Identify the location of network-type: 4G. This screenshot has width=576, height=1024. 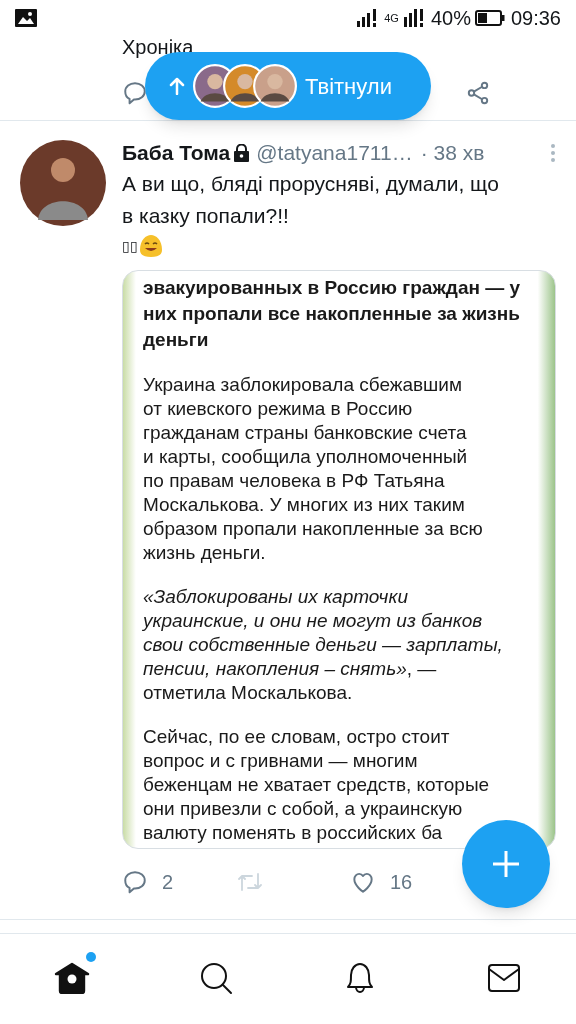
(391, 18).